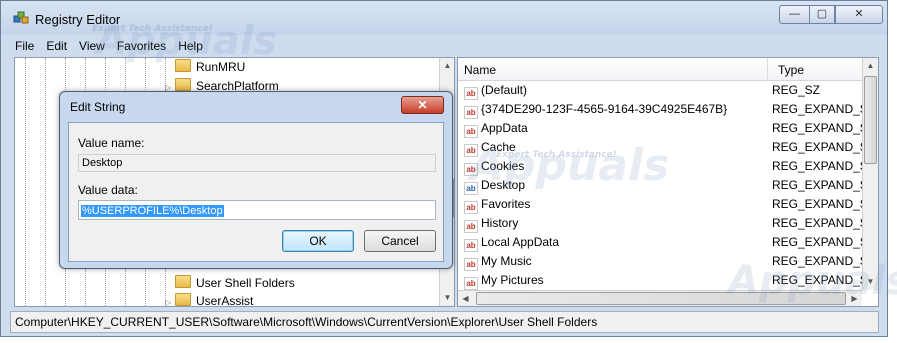 Image resolution: width=897 pixels, height=343 pixels. I want to click on value-name-label: Value name:, so click(111, 143).